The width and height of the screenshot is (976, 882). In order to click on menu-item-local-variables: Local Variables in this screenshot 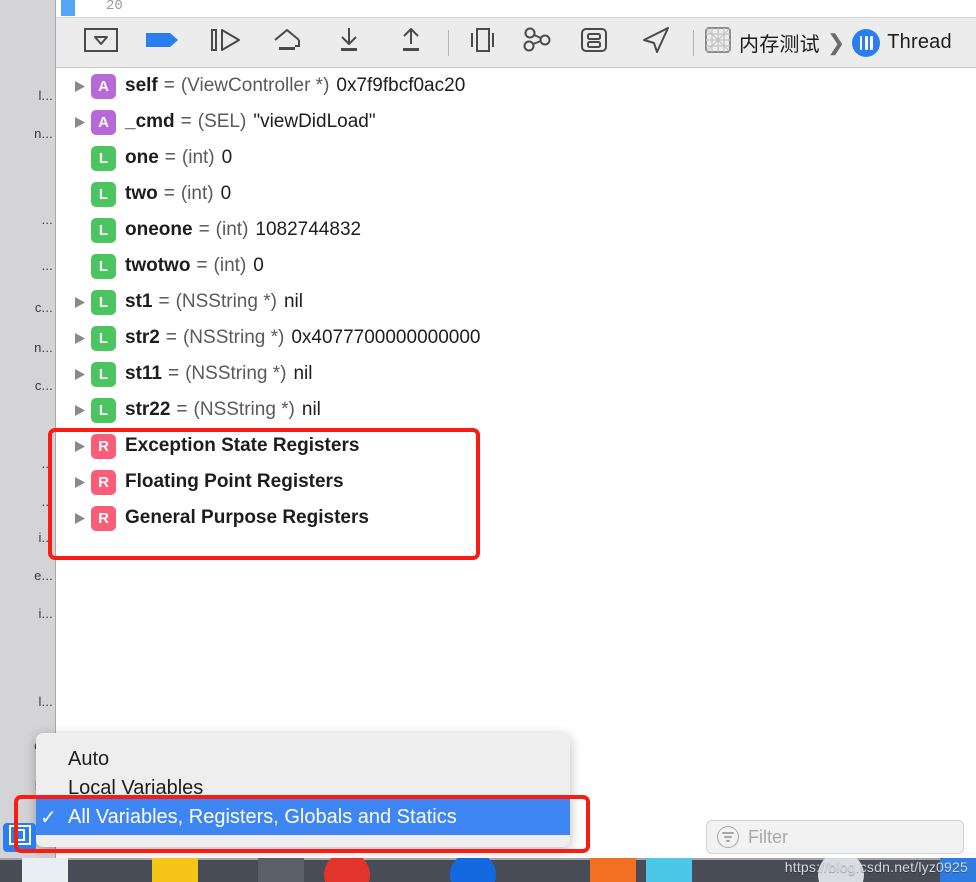, I will do `click(303, 788)`.